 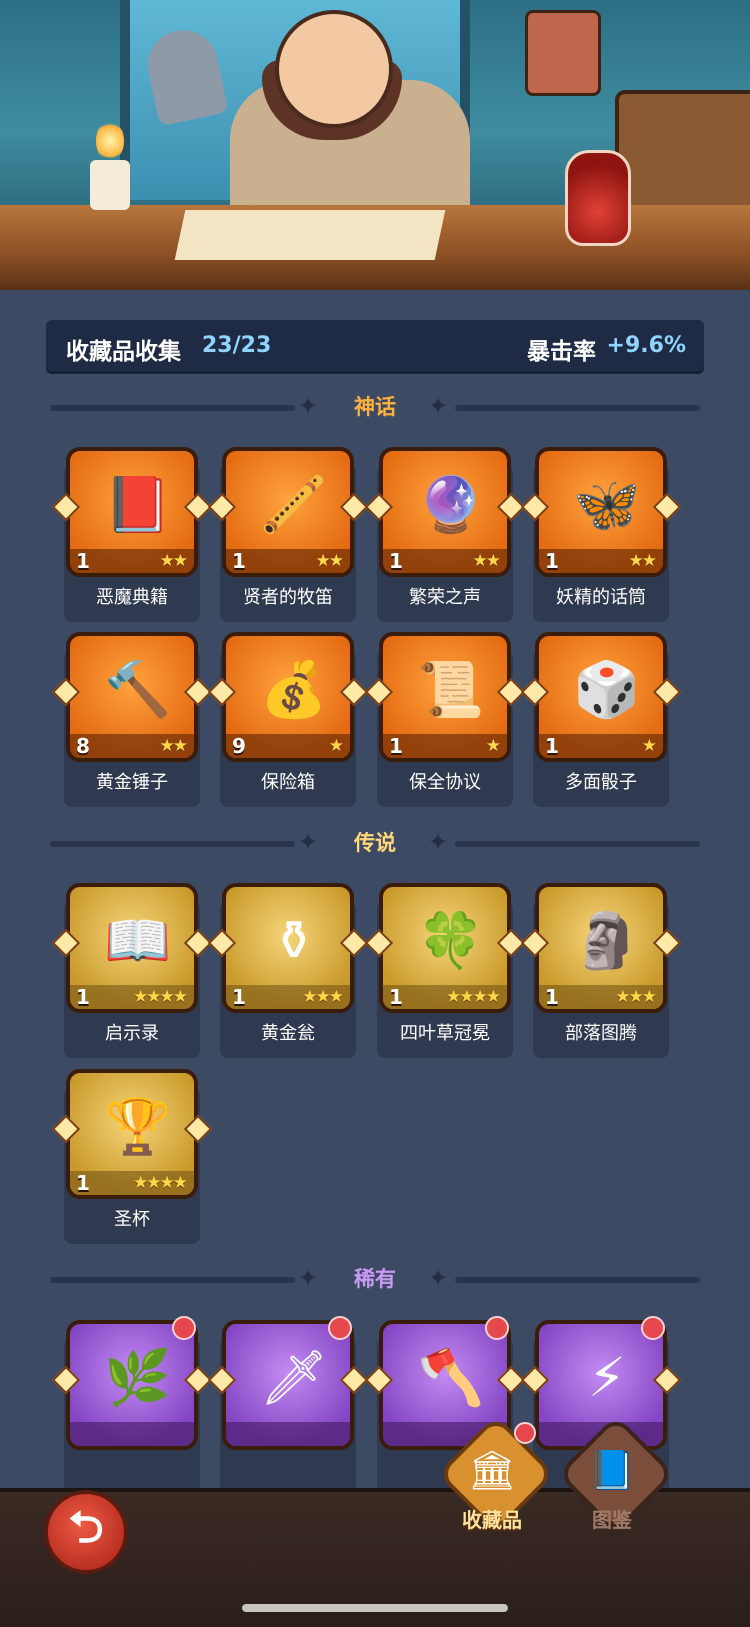 I want to click on card-frame: 🌿, so click(x=132, y=1385).